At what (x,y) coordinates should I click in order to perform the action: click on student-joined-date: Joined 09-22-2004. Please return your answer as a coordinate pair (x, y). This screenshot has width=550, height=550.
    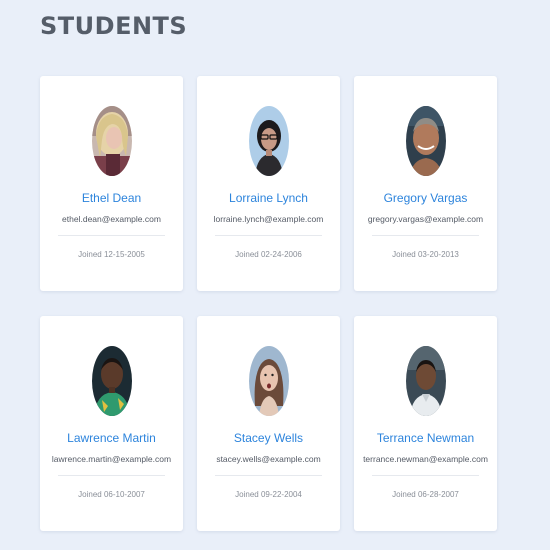
    Looking at the image, I should click on (268, 494).